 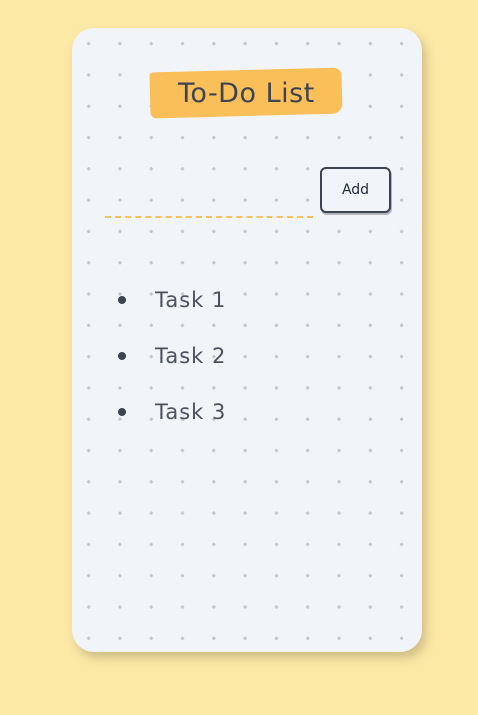 What do you see at coordinates (191, 356) in the screenshot?
I see `task-label: Task 2` at bounding box center [191, 356].